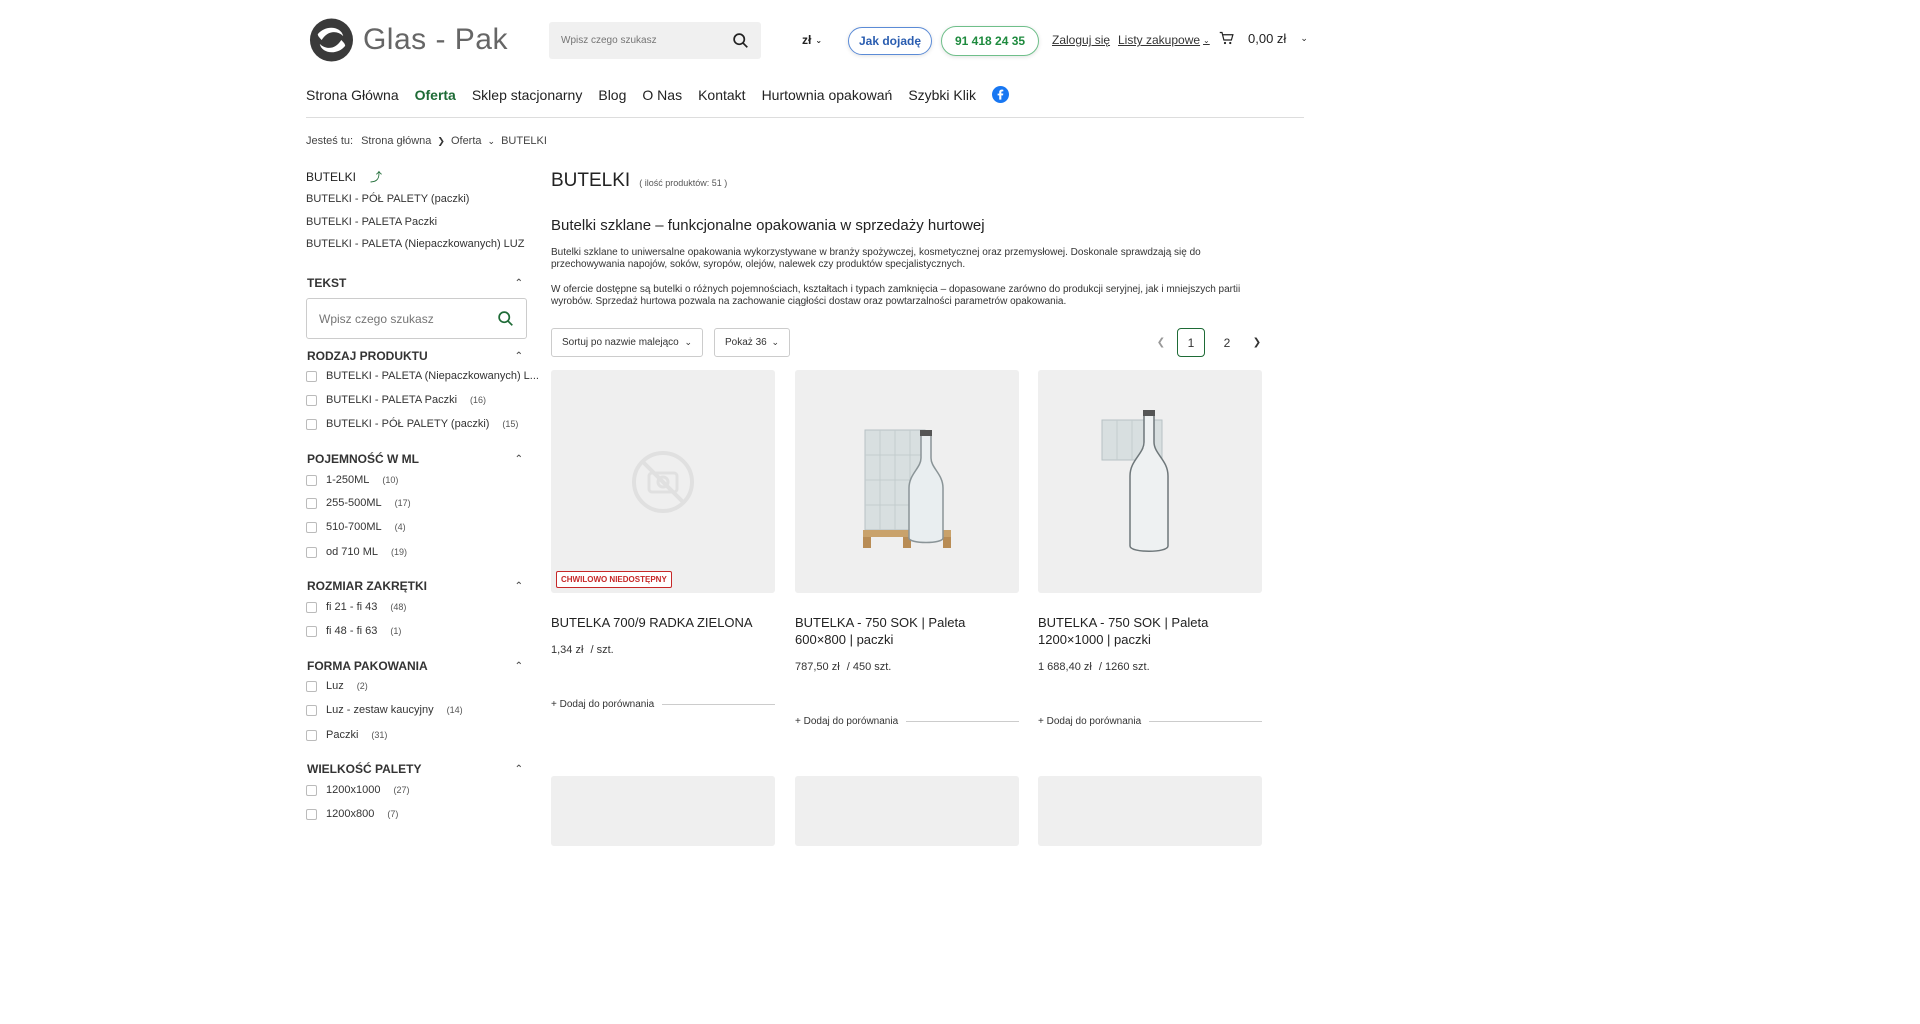 The width and height of the screenshot is (1920, 1024). Describe the element at coordinates (466, 141) in the screenshot. I see `breadcrumb-offer: Oferta` at that location.